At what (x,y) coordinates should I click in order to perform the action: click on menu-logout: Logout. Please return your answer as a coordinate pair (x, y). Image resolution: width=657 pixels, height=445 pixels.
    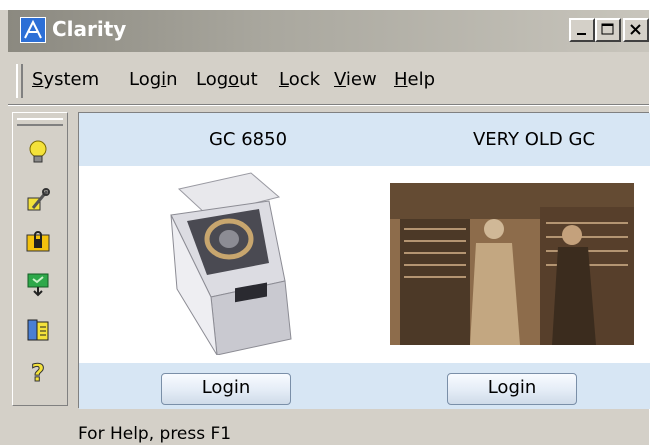
    Looking at the image, I should click on (227, 79).